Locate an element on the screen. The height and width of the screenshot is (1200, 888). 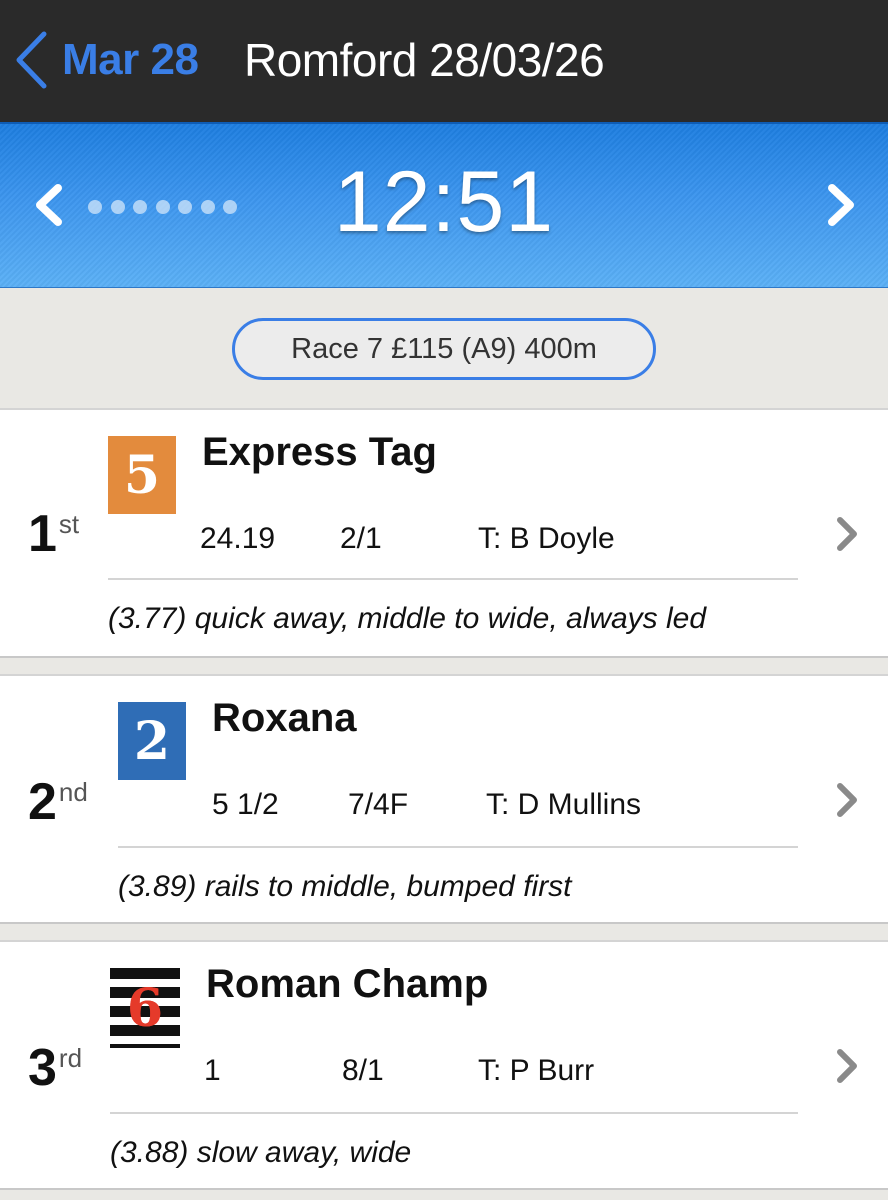
runner-trainer: T: D Mullins is located at coordinates (564, 804).